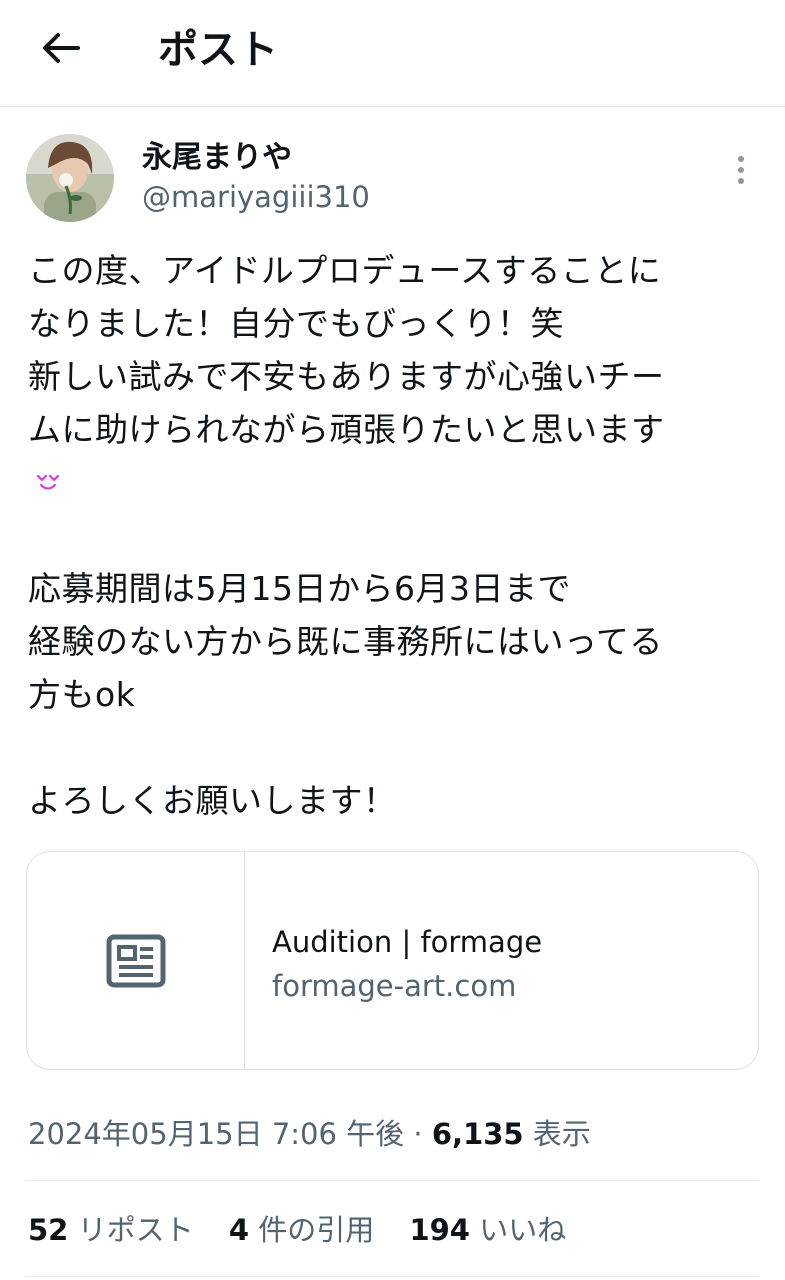 This screenshot has width=785, height=1280. Describe the element at coordinates (561, 1134) in the screenshot. I see `view-count-label: 表示` at that location.